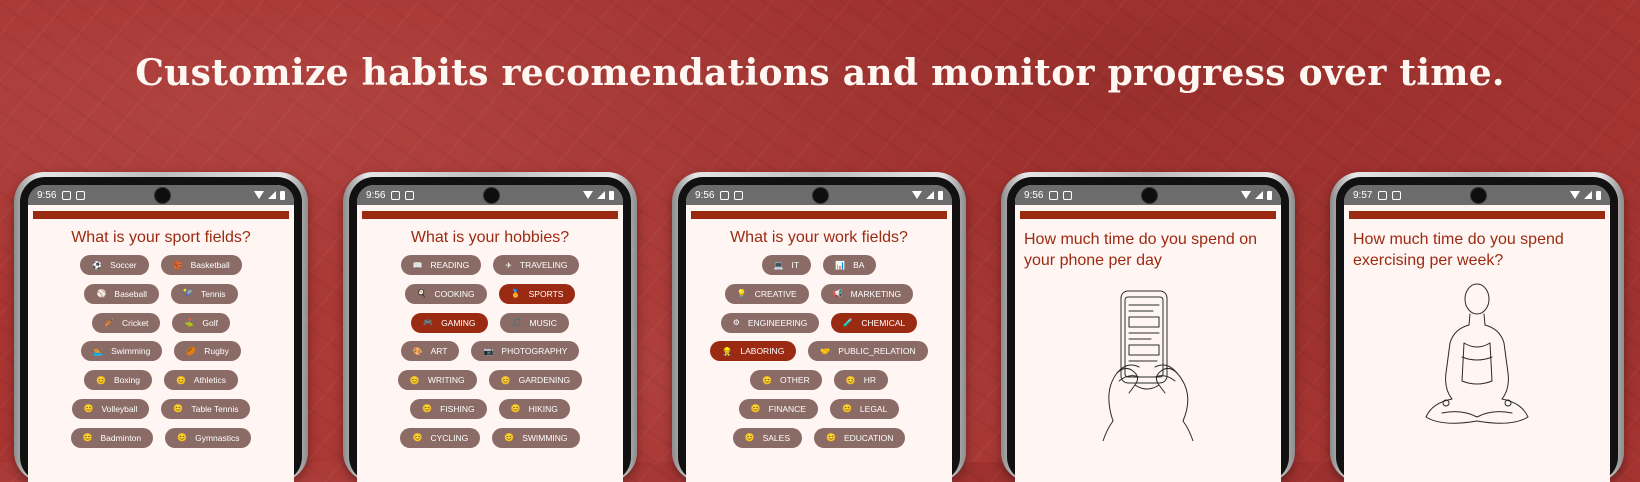 This screenshot has height=482, width=1640. I want to click on meditating-person-illustration, so click(1477, 353).